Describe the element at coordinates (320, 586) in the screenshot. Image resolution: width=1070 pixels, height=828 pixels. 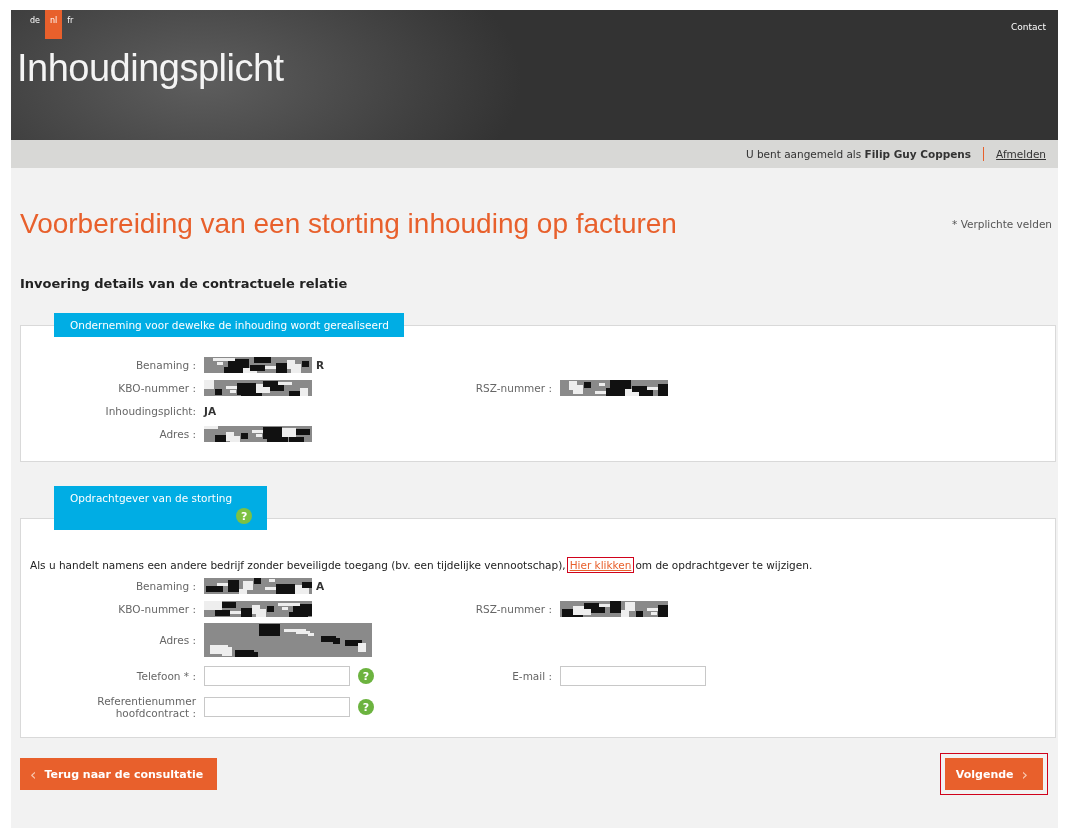
I see `value-text: A` at that location.